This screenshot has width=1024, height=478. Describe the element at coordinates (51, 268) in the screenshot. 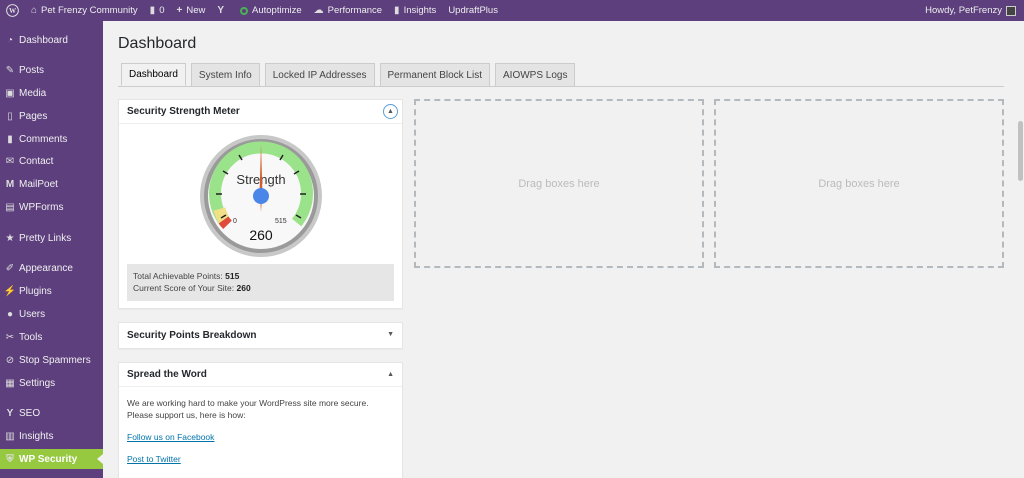

I see `sidebar-item-appearance: ✐ Appearance` at that location.